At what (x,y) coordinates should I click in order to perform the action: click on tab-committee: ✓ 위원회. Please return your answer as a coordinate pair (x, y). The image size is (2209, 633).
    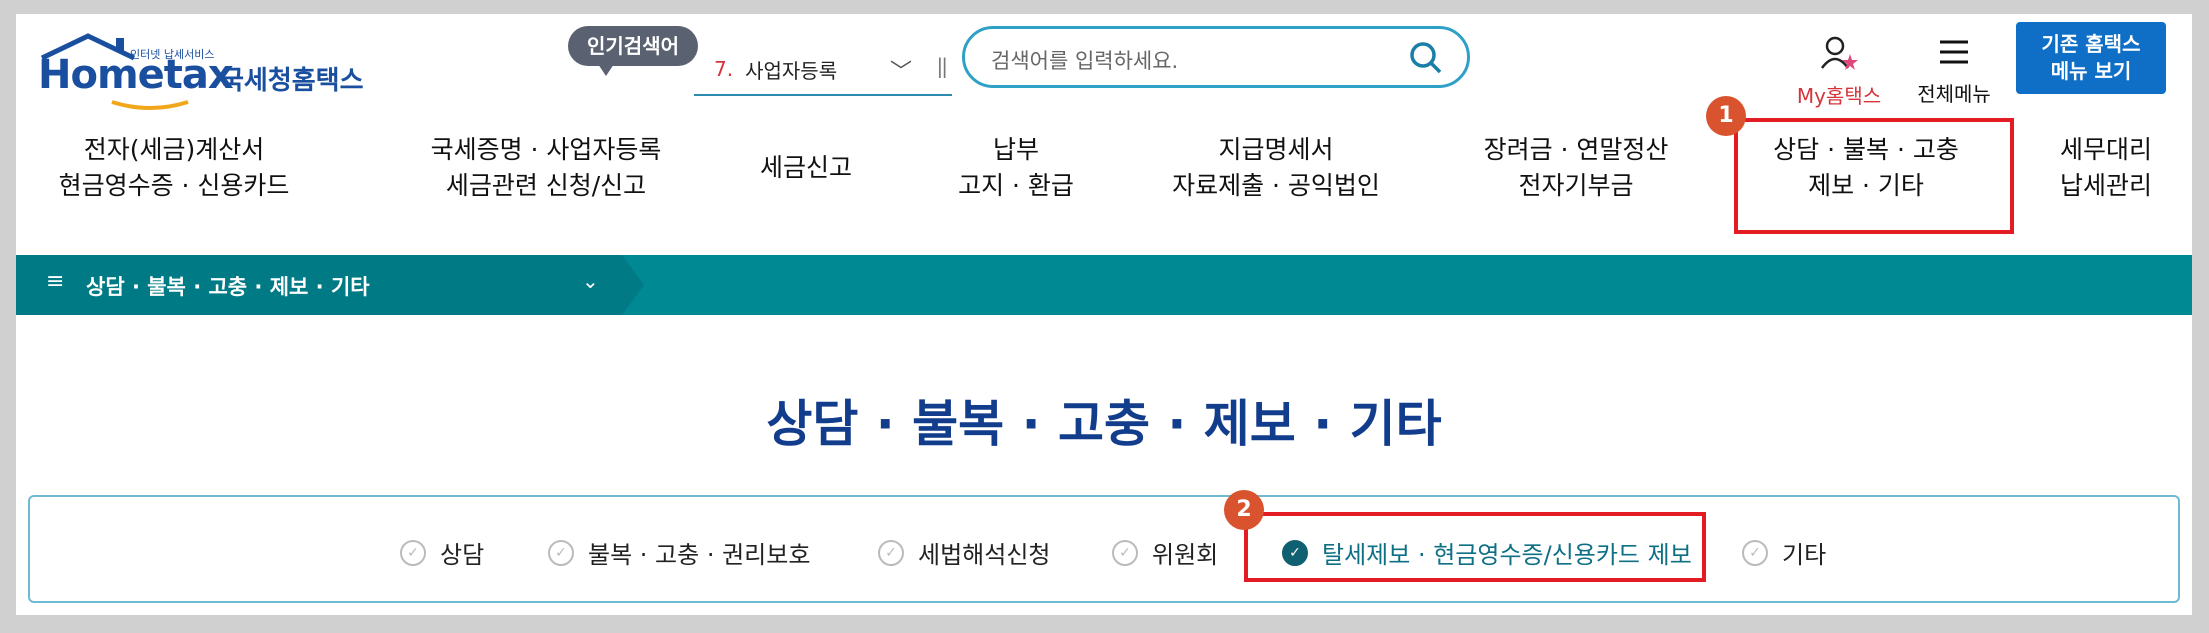
    Looking at the image, I should click on (1165, 552).